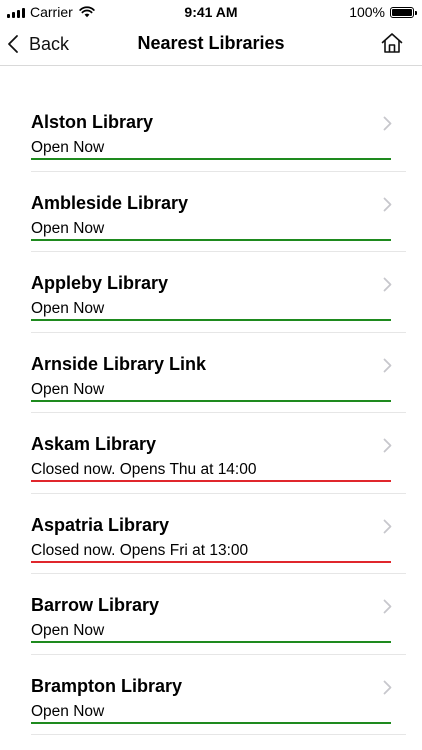 Image resolution: width=422 pixels, height=750 pixels. Describe the element at coordinates (92, 122) in the screenshot. I see `library-name: Alston Library` at that location.